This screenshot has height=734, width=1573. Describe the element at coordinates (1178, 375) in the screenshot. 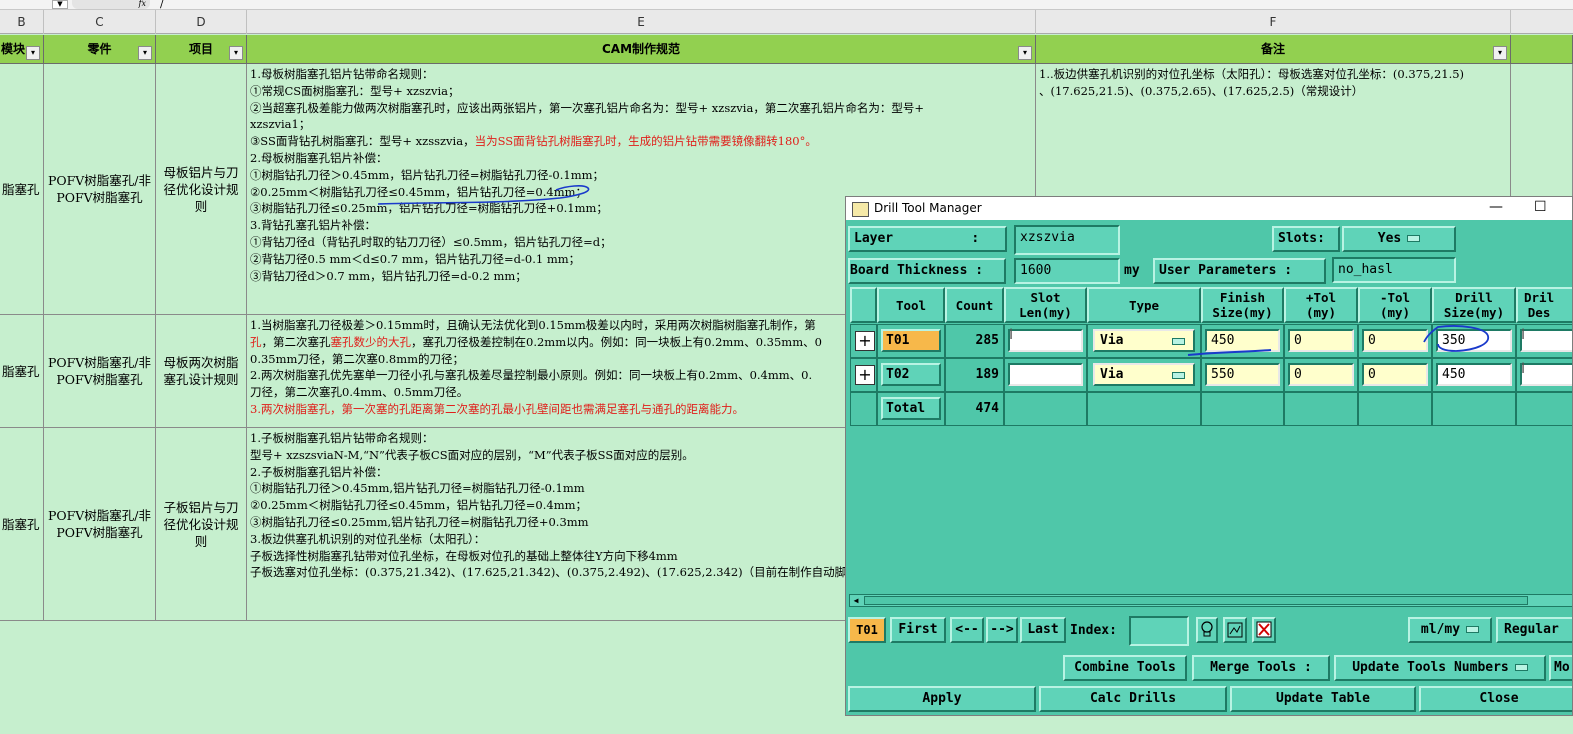

I see `option-menu-indicator-icon` at that location.